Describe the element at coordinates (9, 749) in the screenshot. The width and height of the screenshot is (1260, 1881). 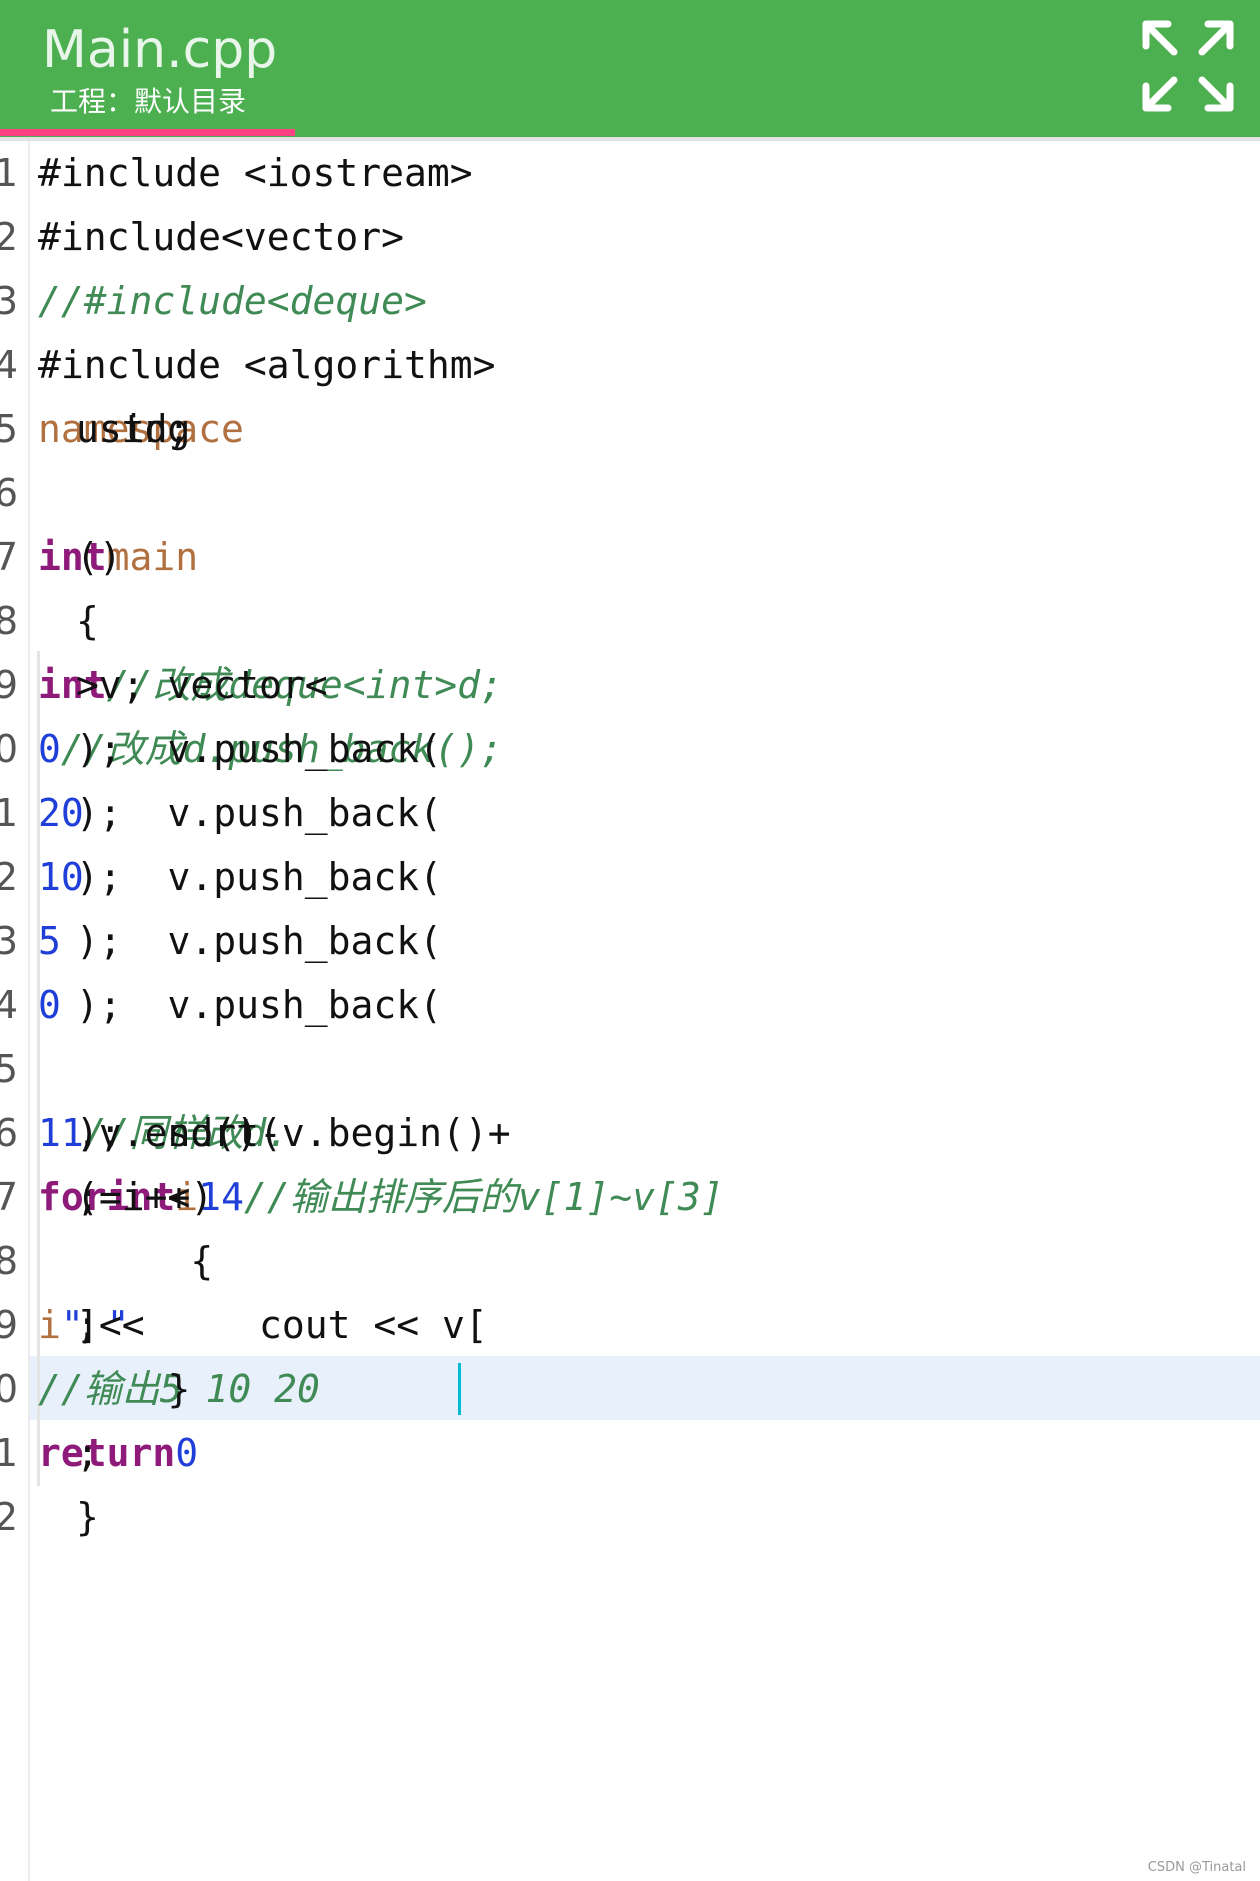
I see `line-number: 10` at that location.